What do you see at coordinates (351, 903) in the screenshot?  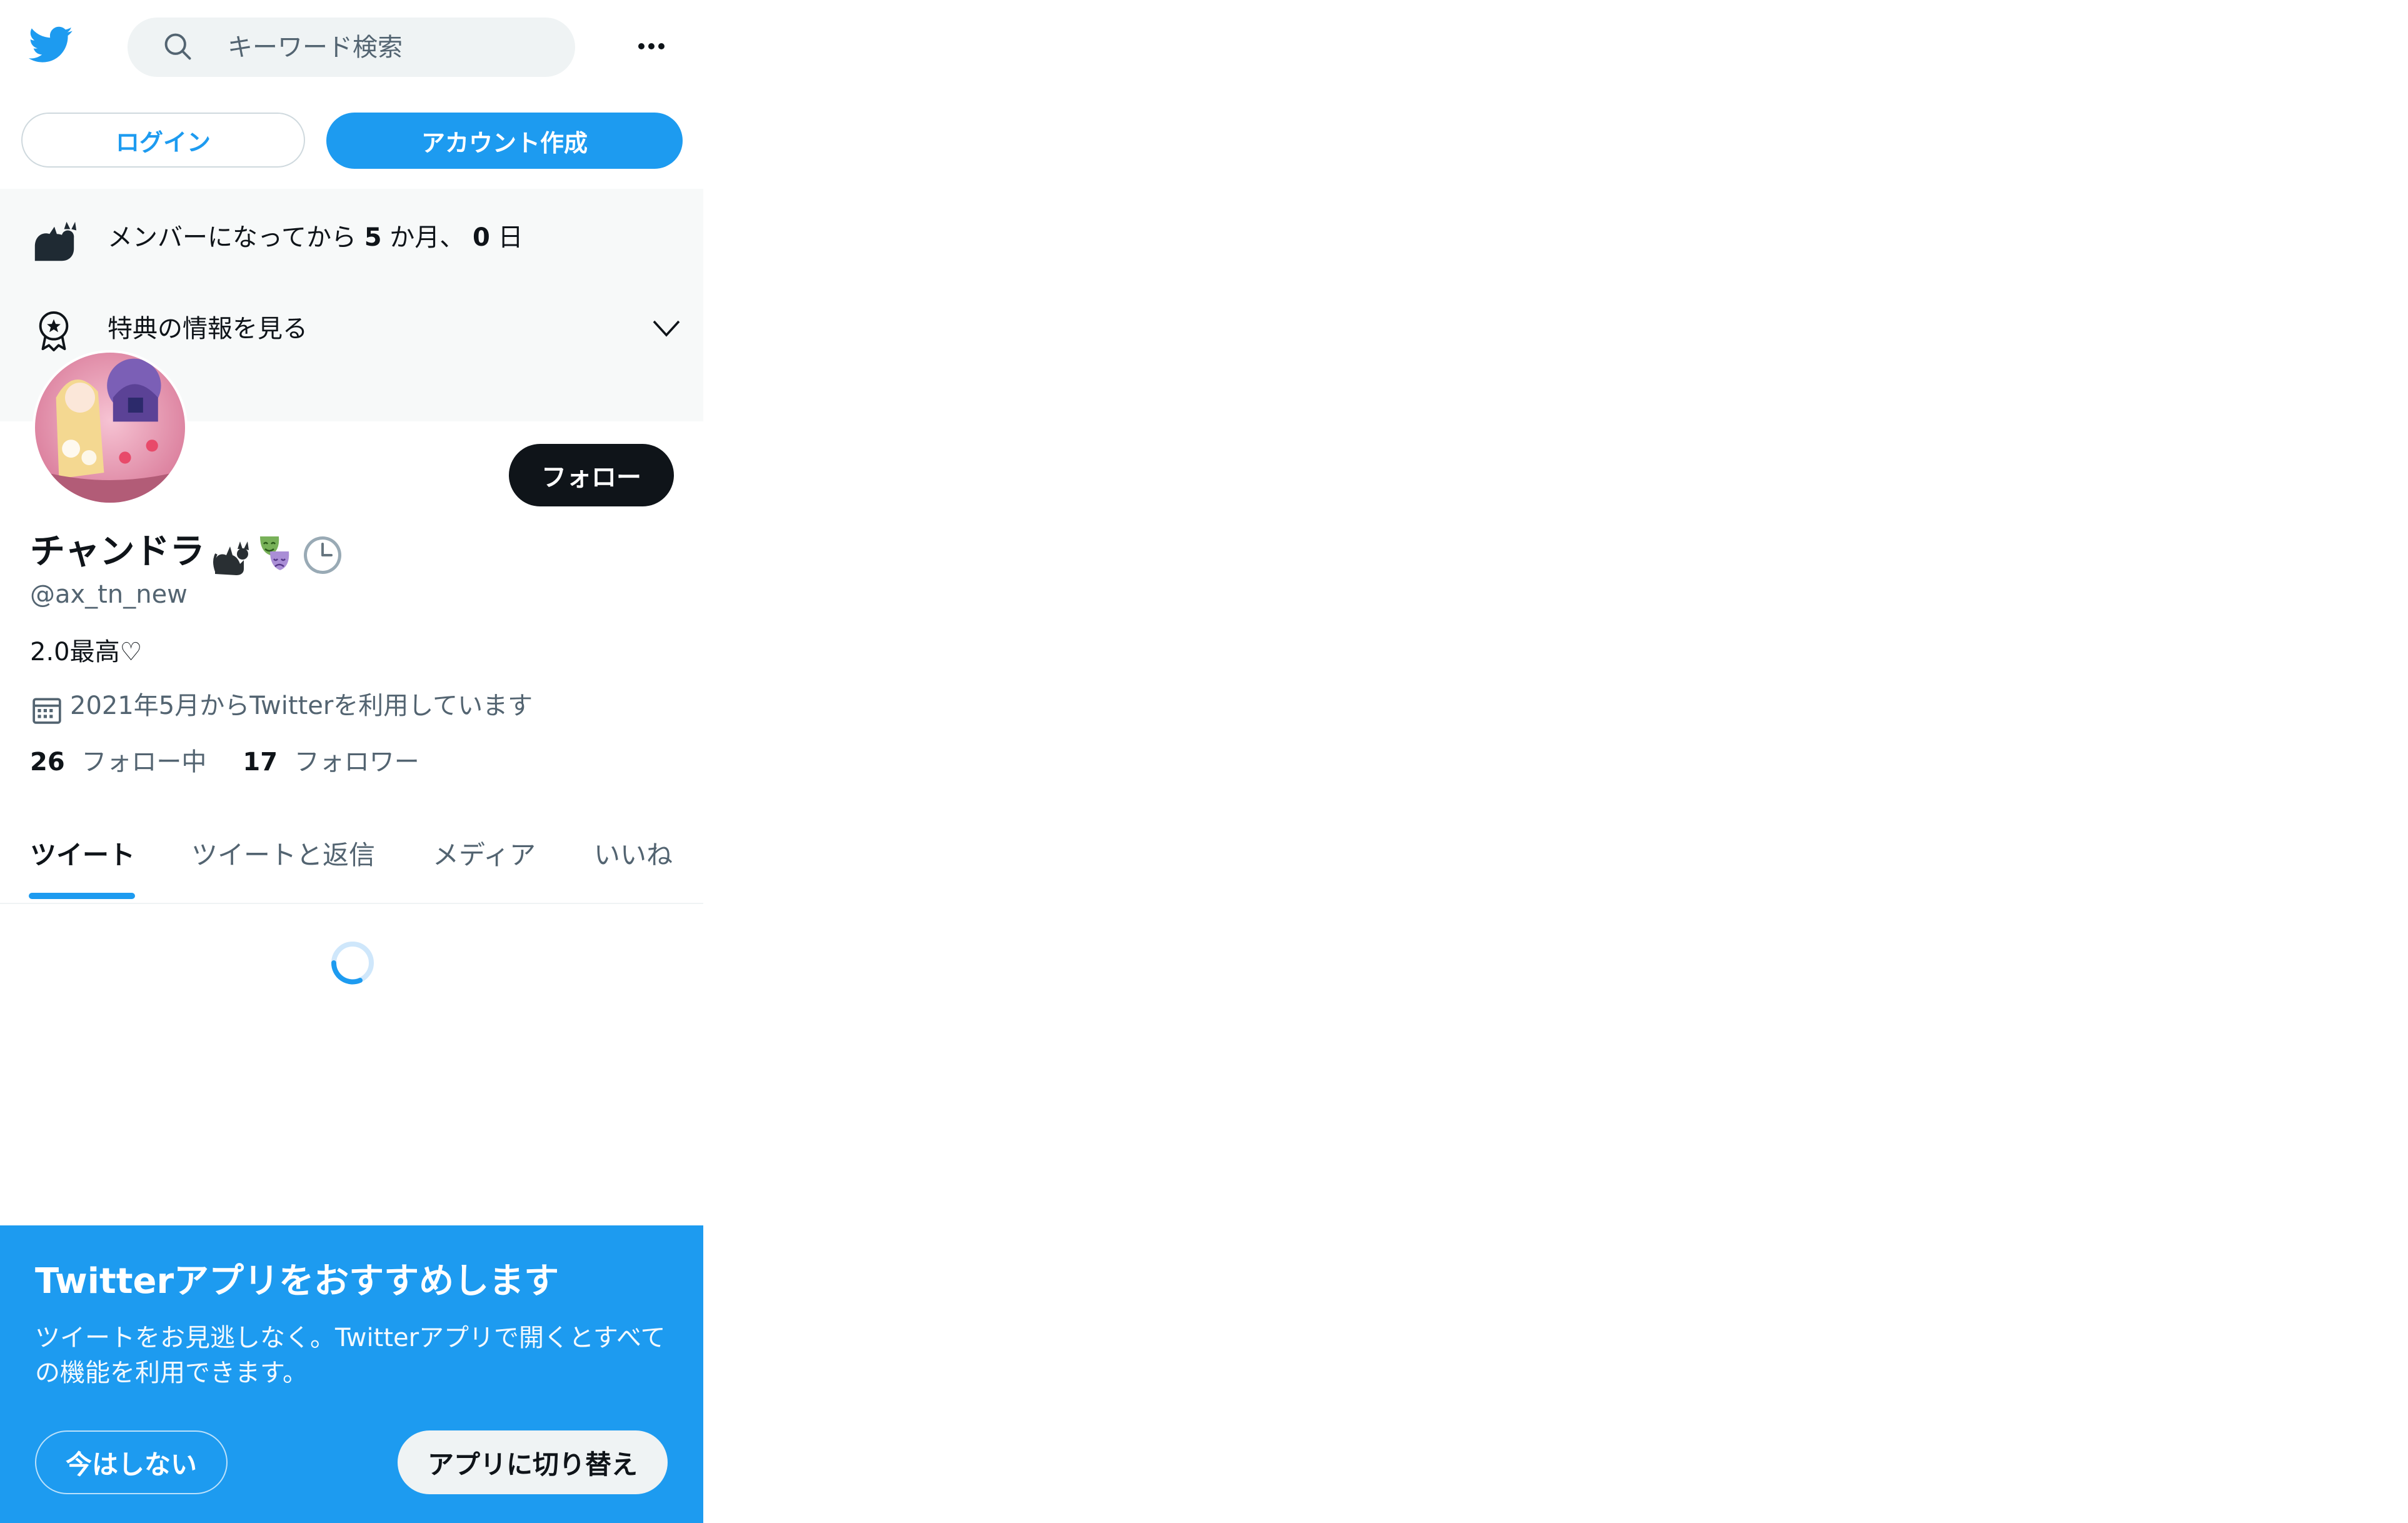 I see `tabs-divider` at bounding box center [351, 903].